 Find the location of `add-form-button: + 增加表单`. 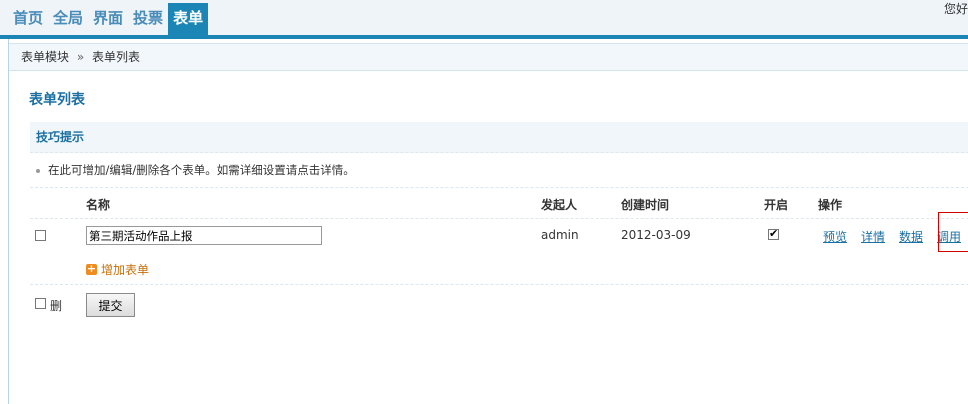

add-form-button: + 增加表单 is located at coordinates (117, 269).